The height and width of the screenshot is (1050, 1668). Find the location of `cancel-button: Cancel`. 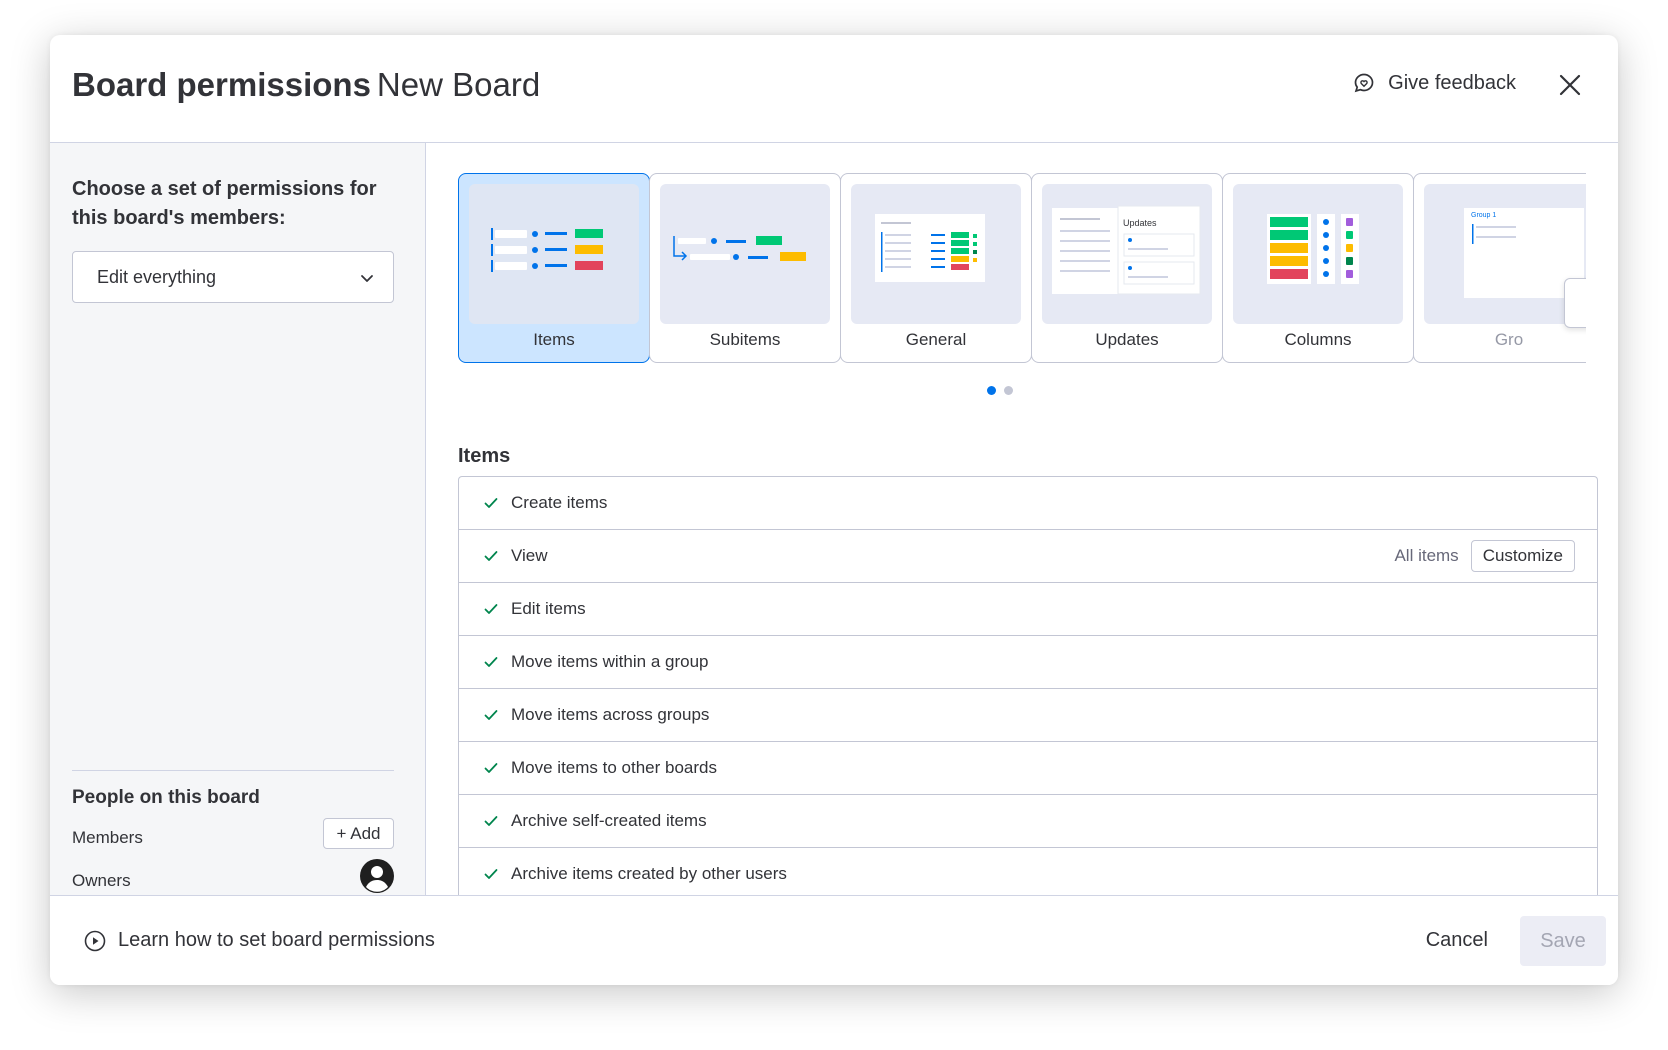

cancel-button: Cancel is located at coordinates (1457, 940).